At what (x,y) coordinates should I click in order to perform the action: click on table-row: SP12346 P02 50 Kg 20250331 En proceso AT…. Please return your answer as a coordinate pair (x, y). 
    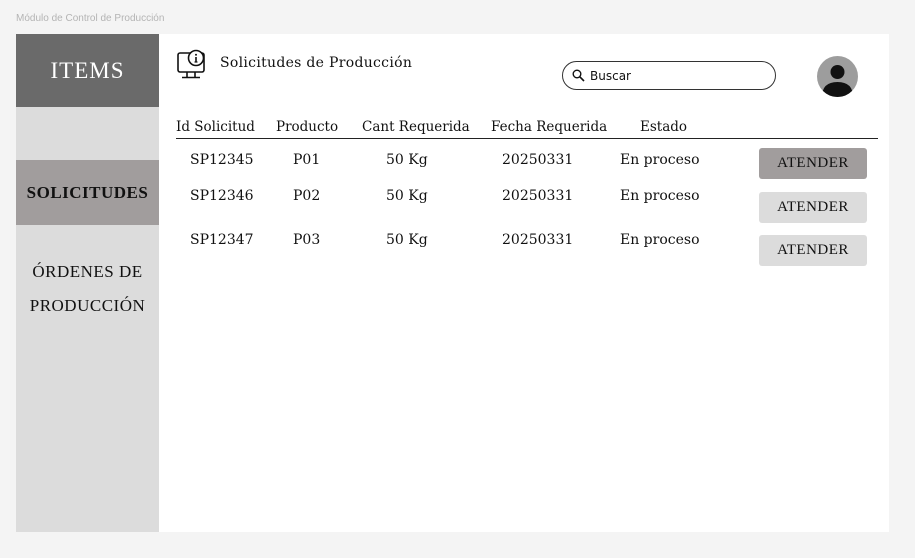
    Looking at the image, I should click on (524, 206).